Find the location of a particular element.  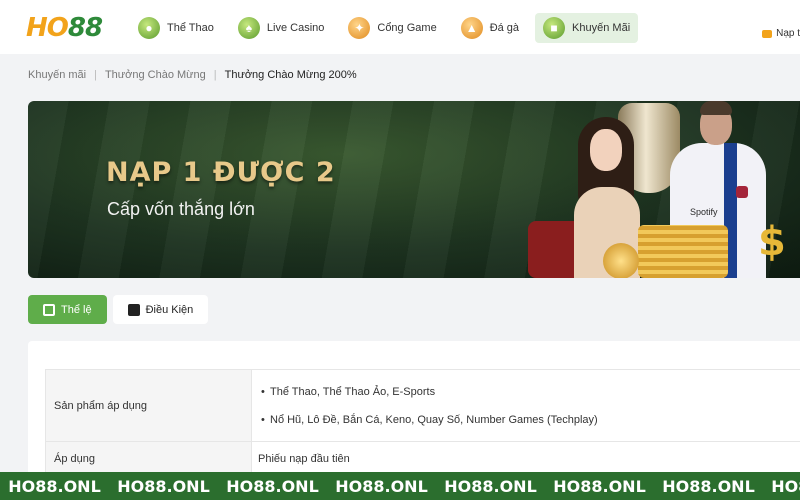

gift-icon: ■ is located at coordinates (554, 28).